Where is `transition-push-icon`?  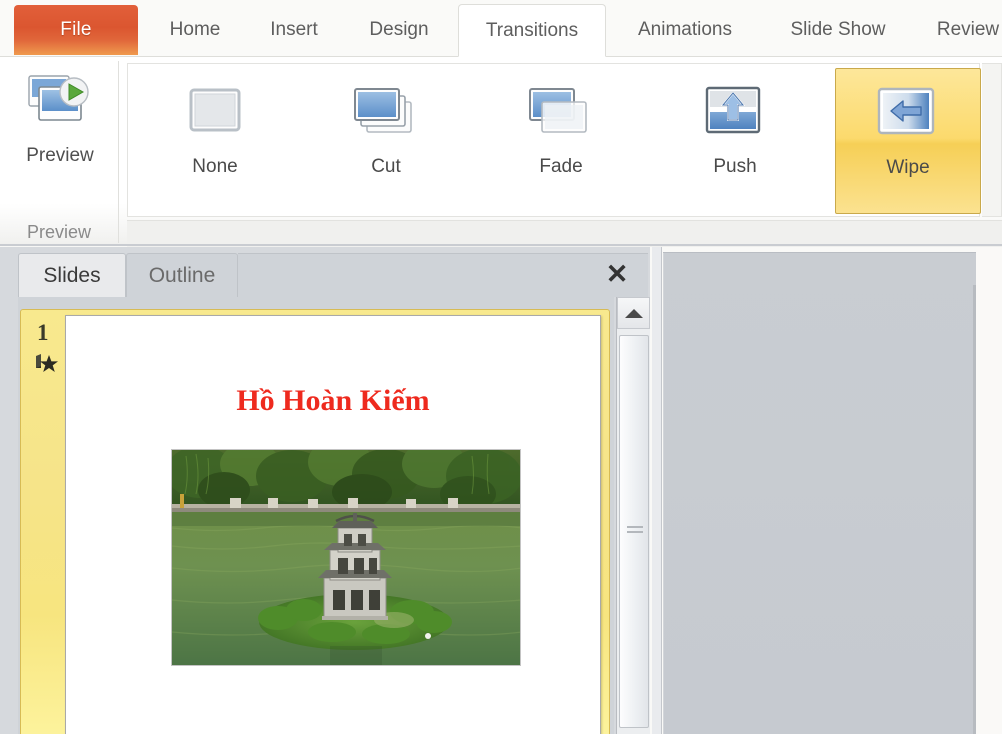 transition-push-icon is located at coordinates (735, 115).